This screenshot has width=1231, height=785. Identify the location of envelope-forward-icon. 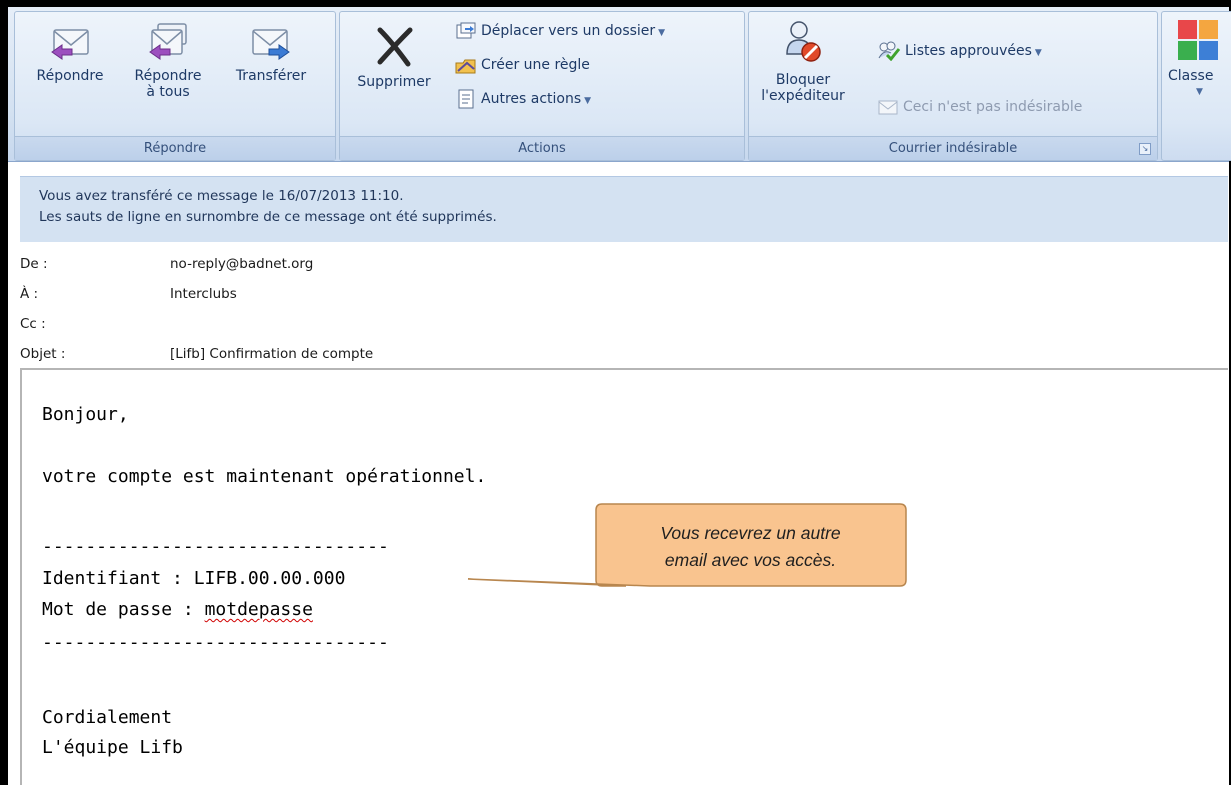
(271, 44).